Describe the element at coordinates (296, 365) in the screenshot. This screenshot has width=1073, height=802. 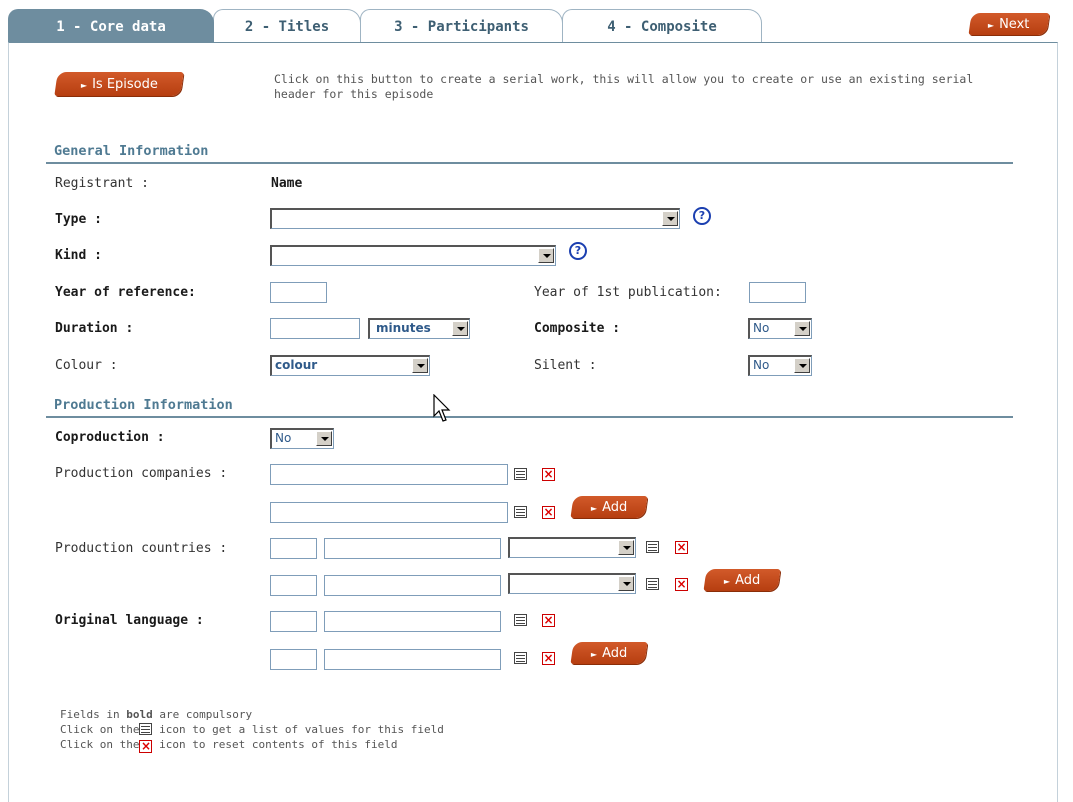
I see `colour-select-value: colour` at that location.